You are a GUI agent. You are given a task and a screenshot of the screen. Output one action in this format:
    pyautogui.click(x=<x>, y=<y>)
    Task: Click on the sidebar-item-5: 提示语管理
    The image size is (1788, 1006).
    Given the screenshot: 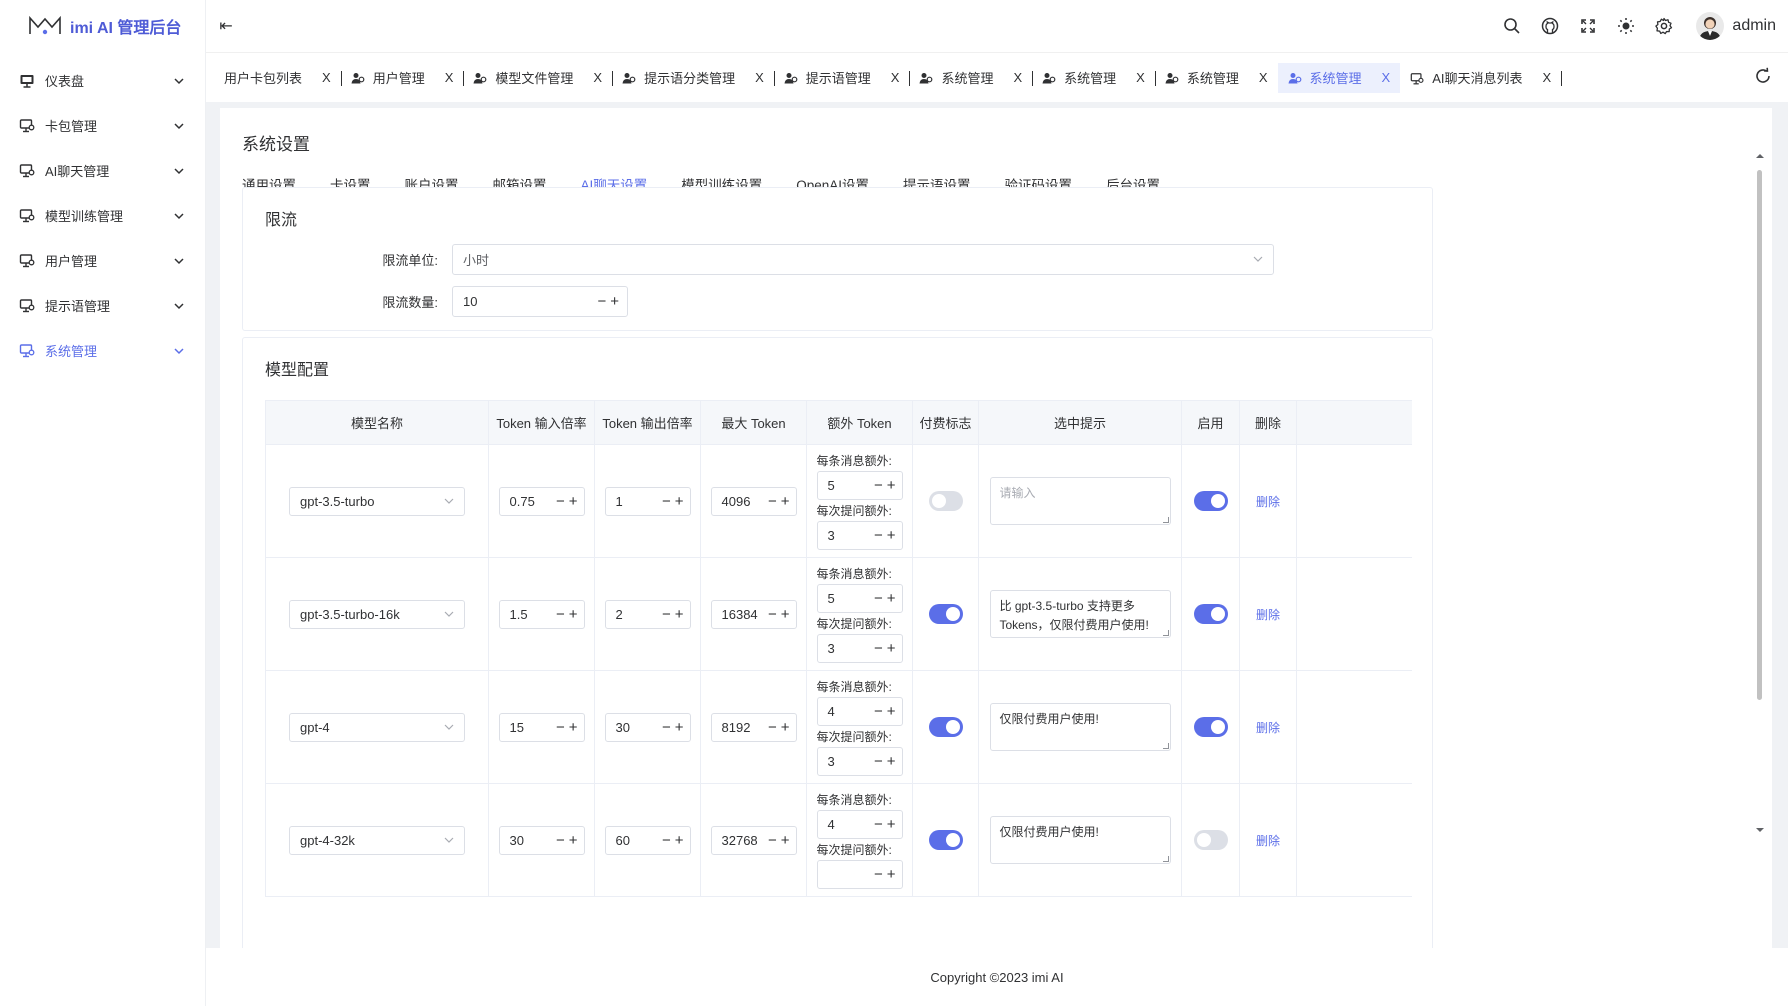 What is the action you would take?
    pyautogui.click(x=102, y=305)
    